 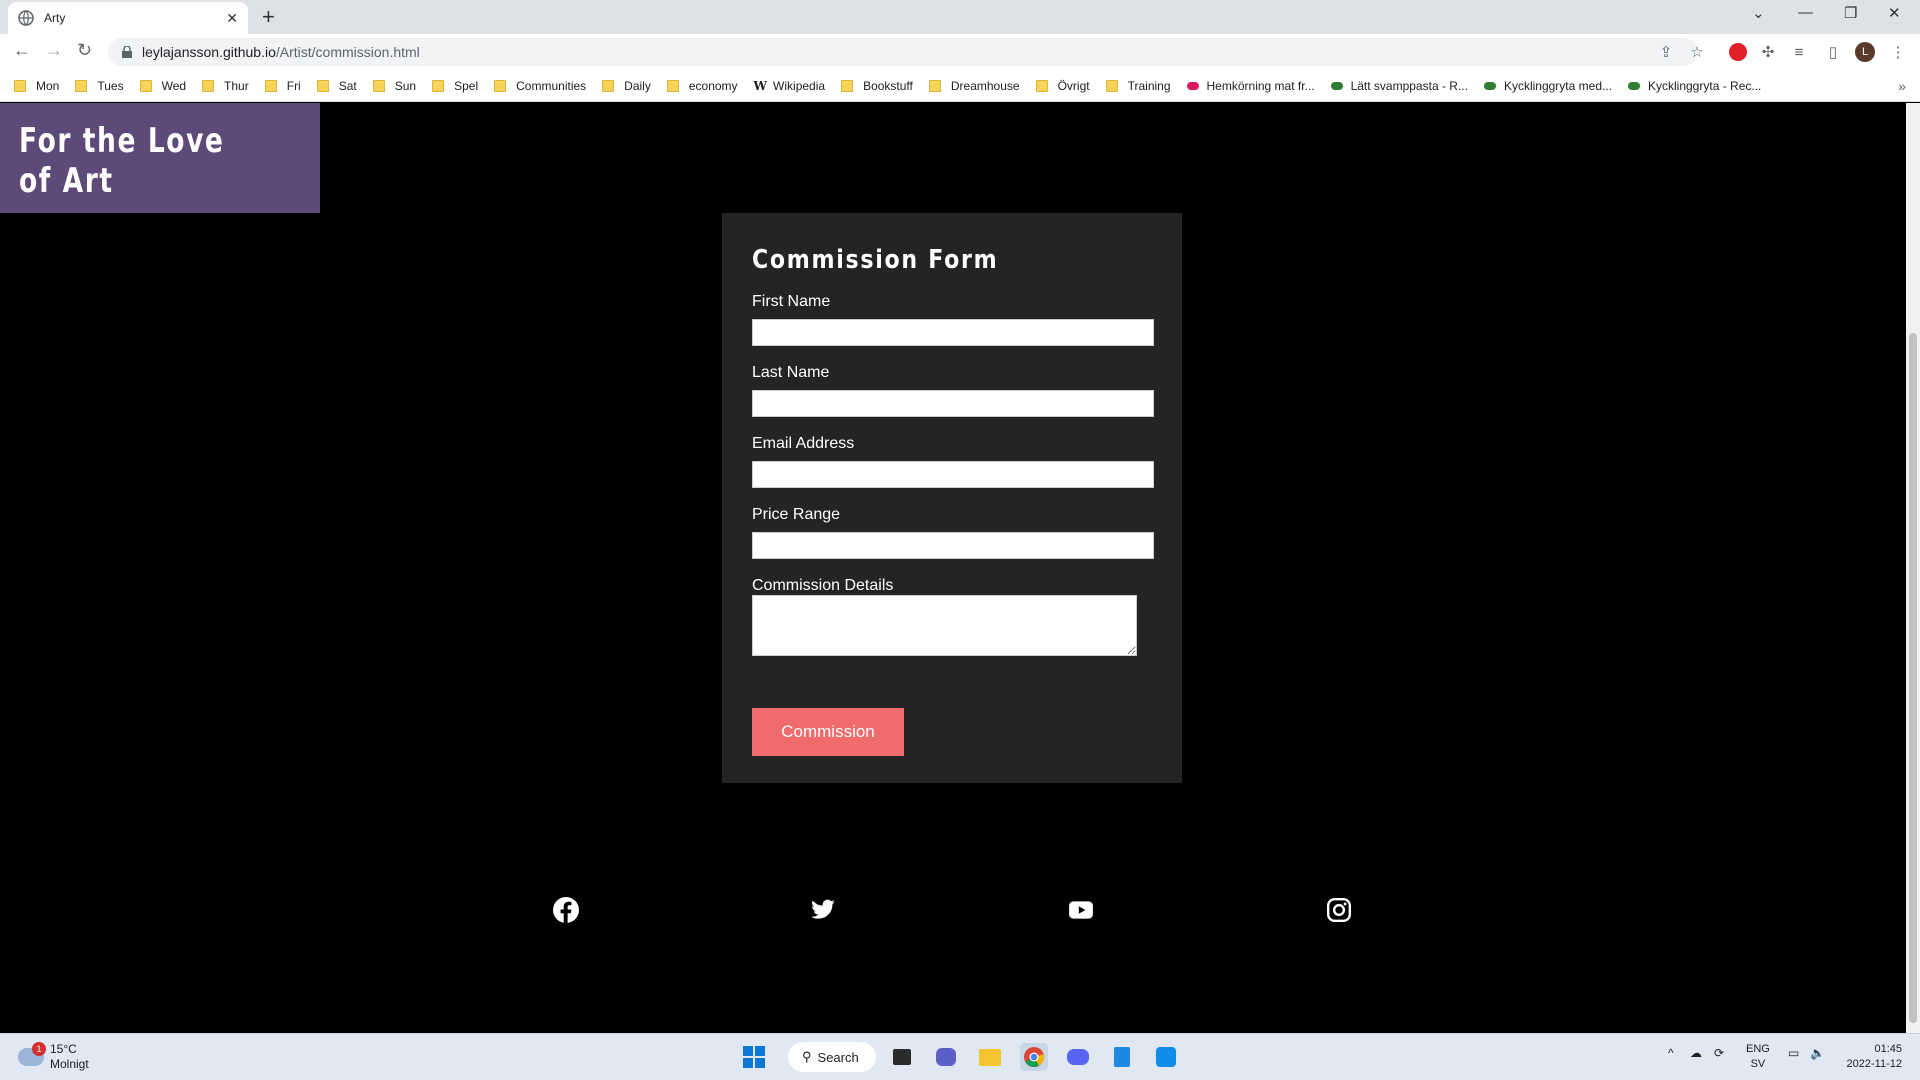 What do you see at coordinates (1805, 12) in the screenshot?
I see `minimize-button: —` at bounding box center [1805, 12].